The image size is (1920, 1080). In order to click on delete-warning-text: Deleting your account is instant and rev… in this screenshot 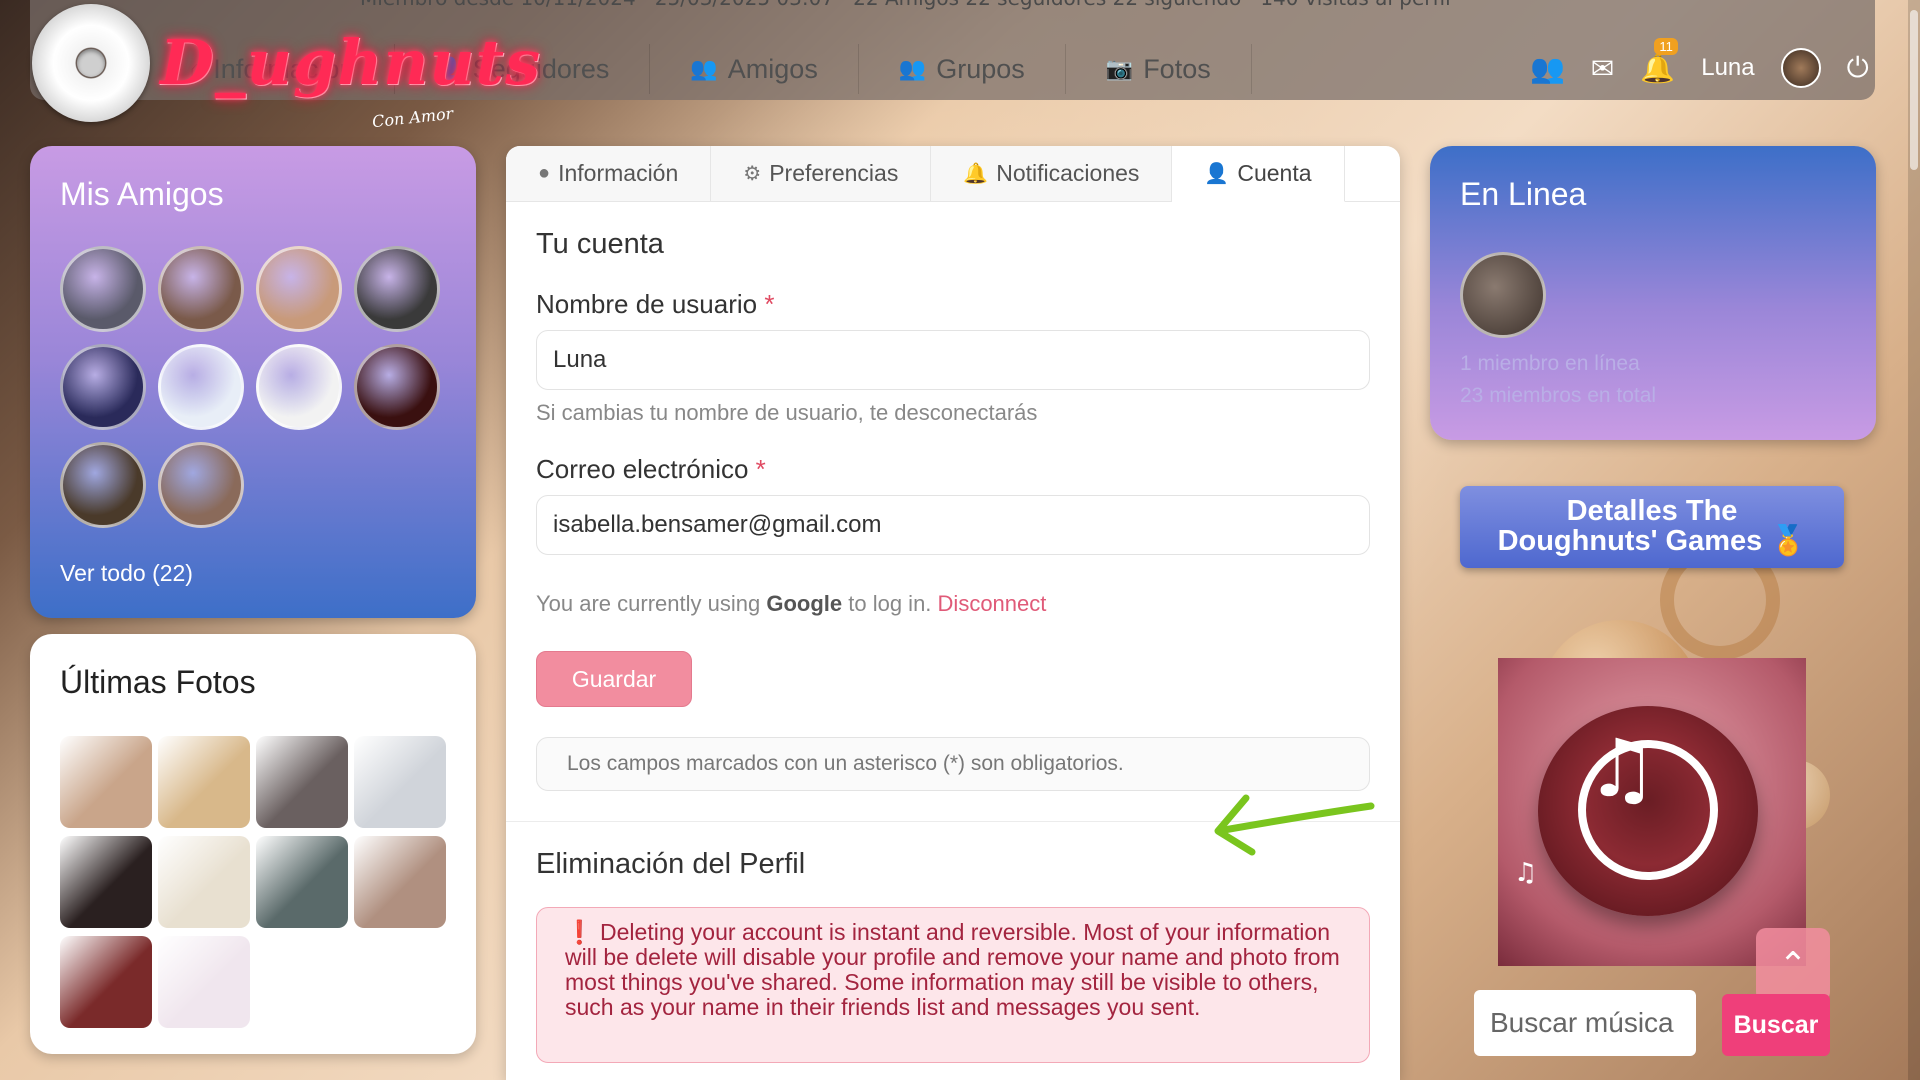, I will do `click(952, 969)`.